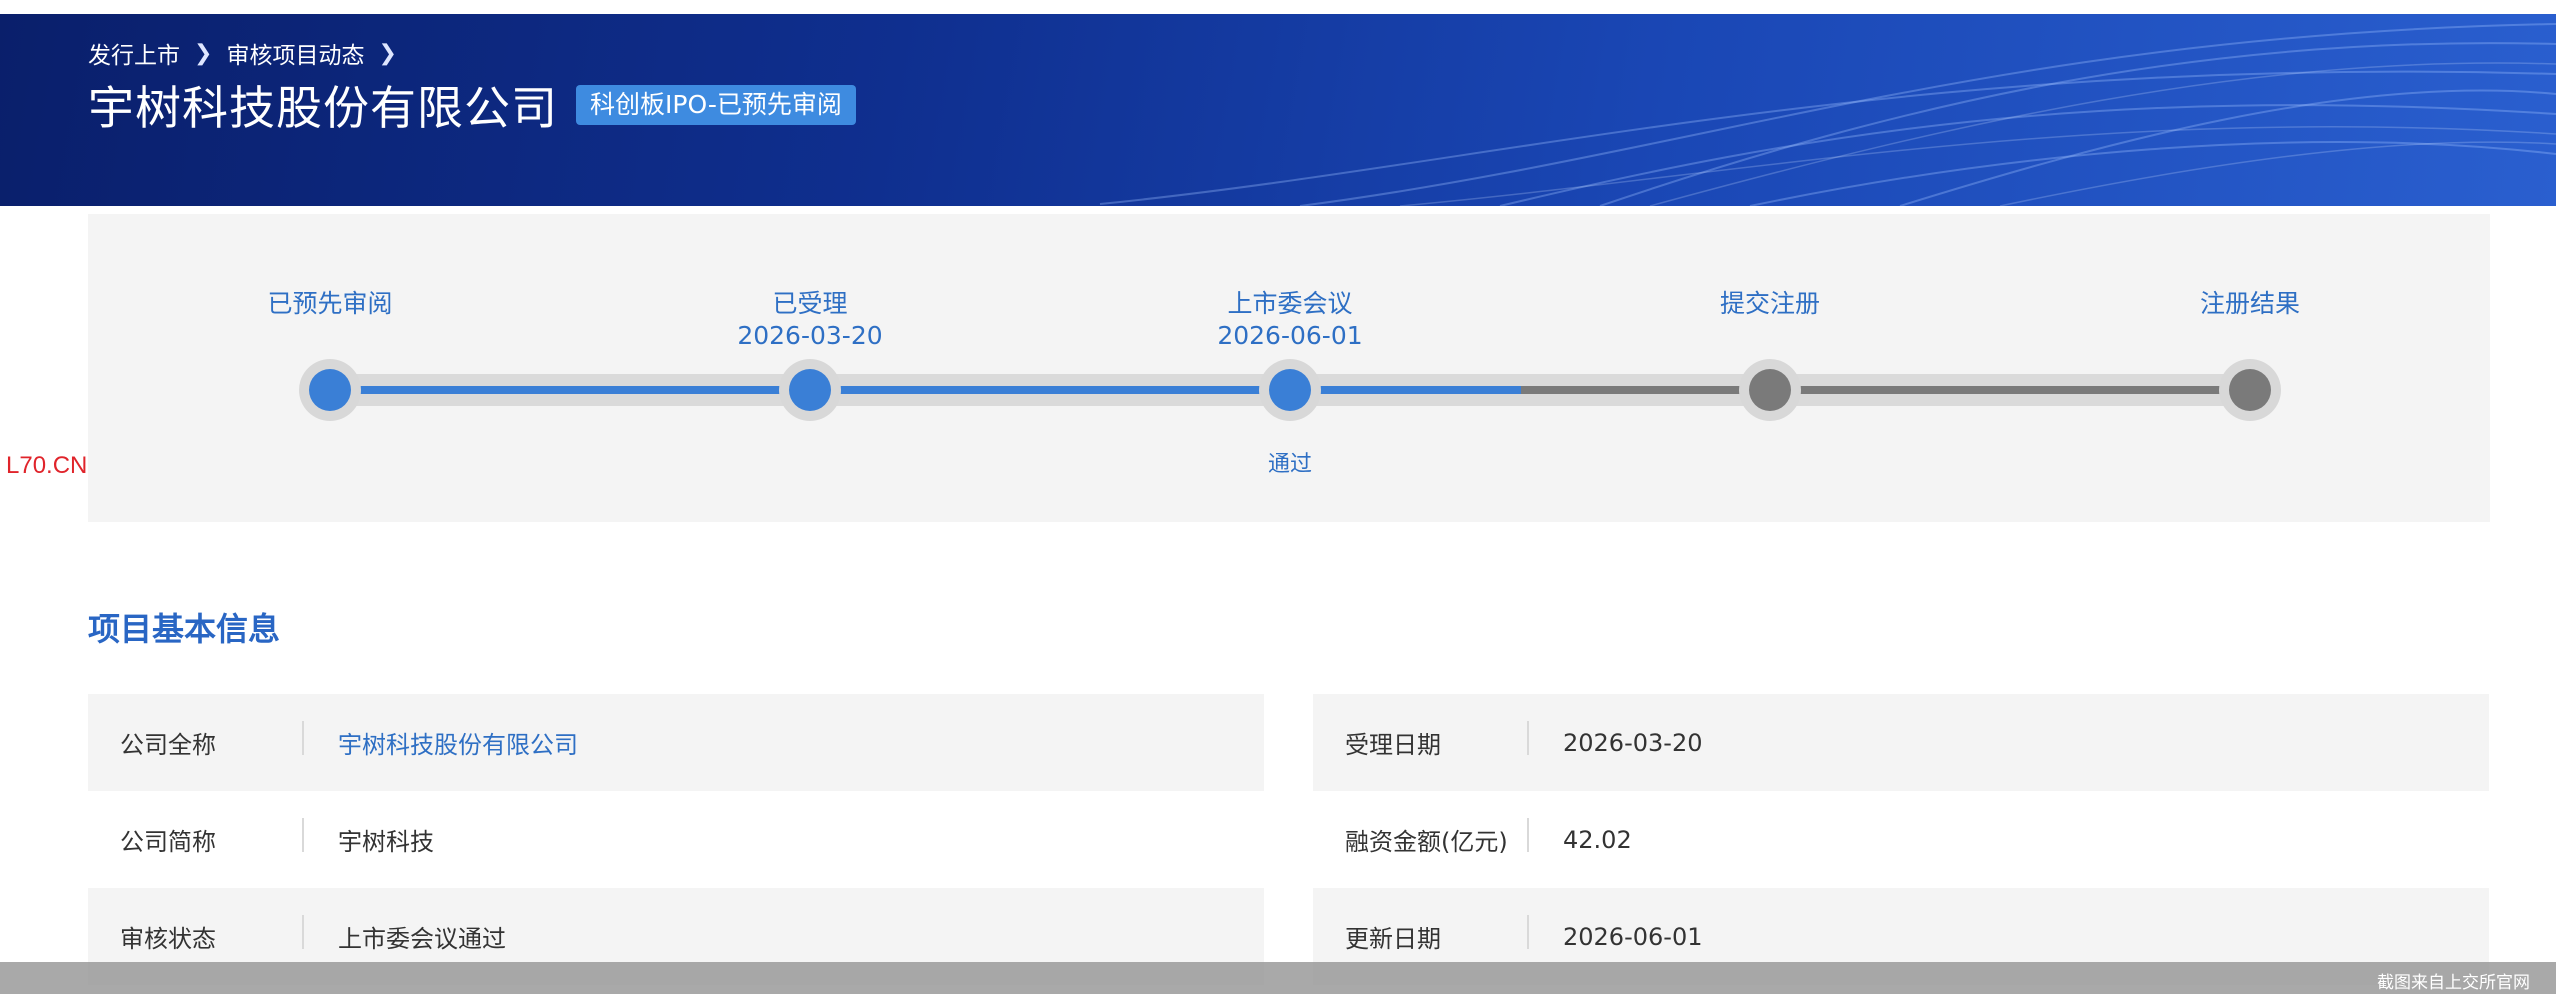  What do you see at coordinates (441, 742) in the screenshot?
I see `company-full-name-link: 宇树科技股份有限公司` at bounding box center [441, 742].